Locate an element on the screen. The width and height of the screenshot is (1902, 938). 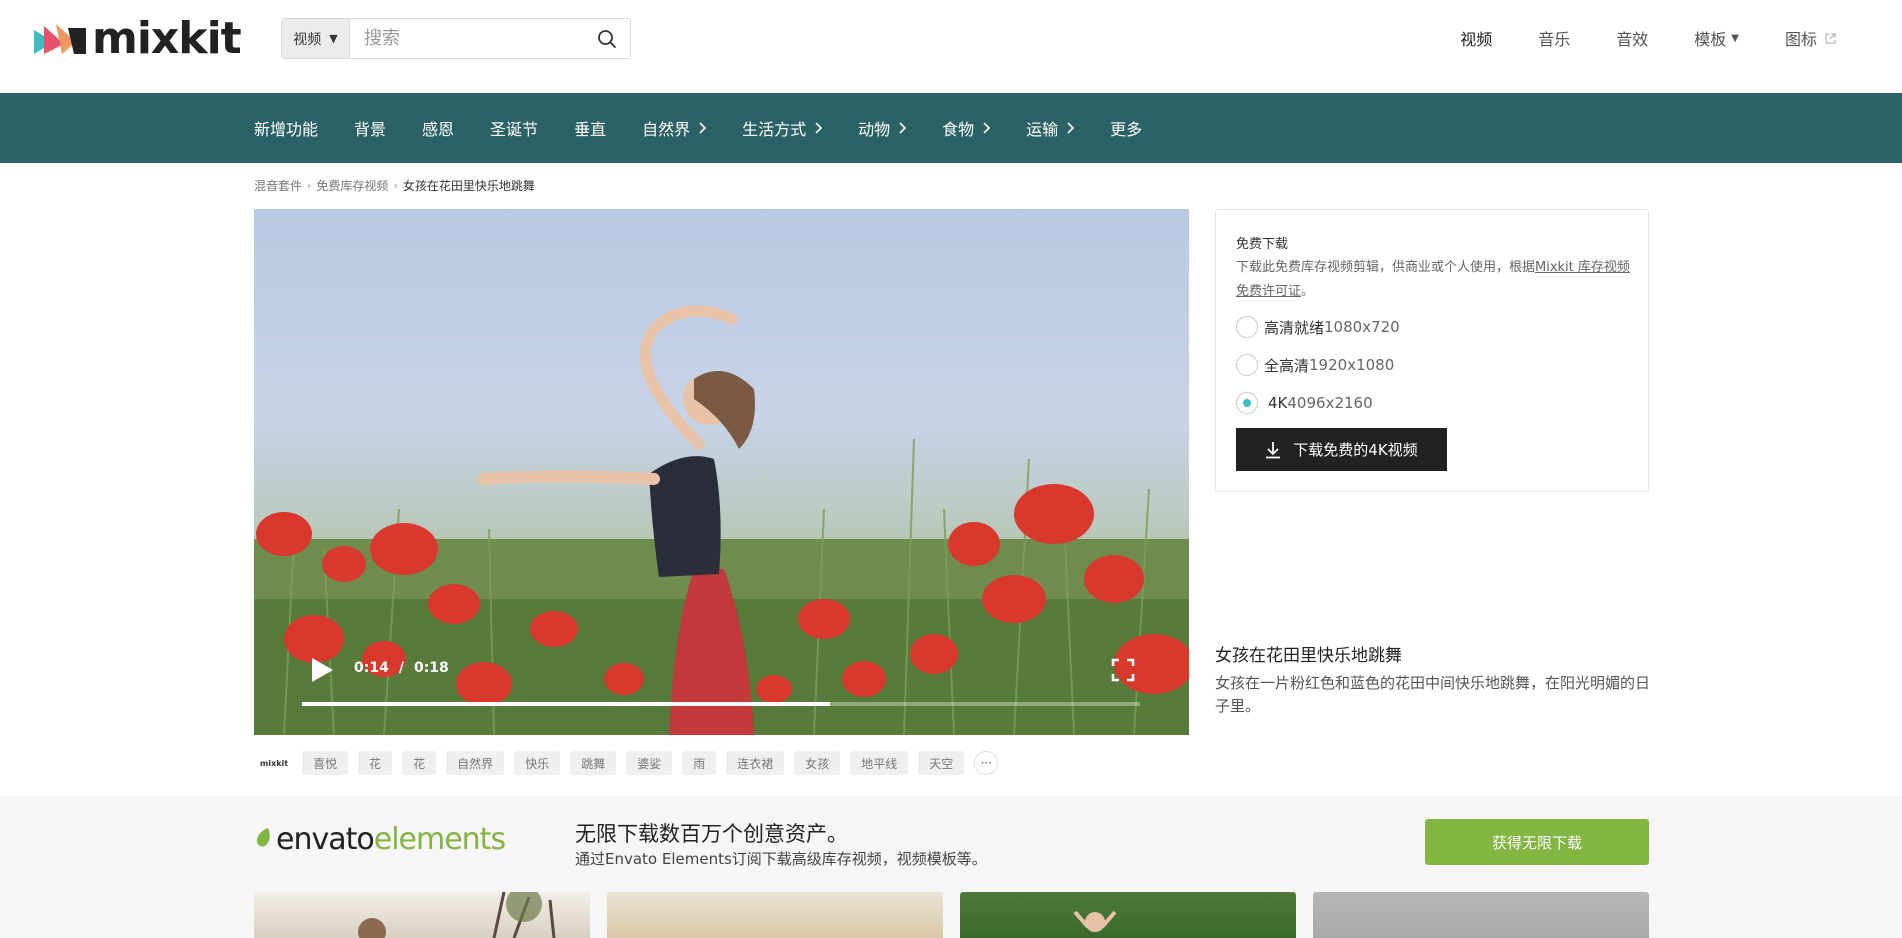
quality-option-fullhd: 全高清 1920x1080 is located at coordinates (1315, 365).